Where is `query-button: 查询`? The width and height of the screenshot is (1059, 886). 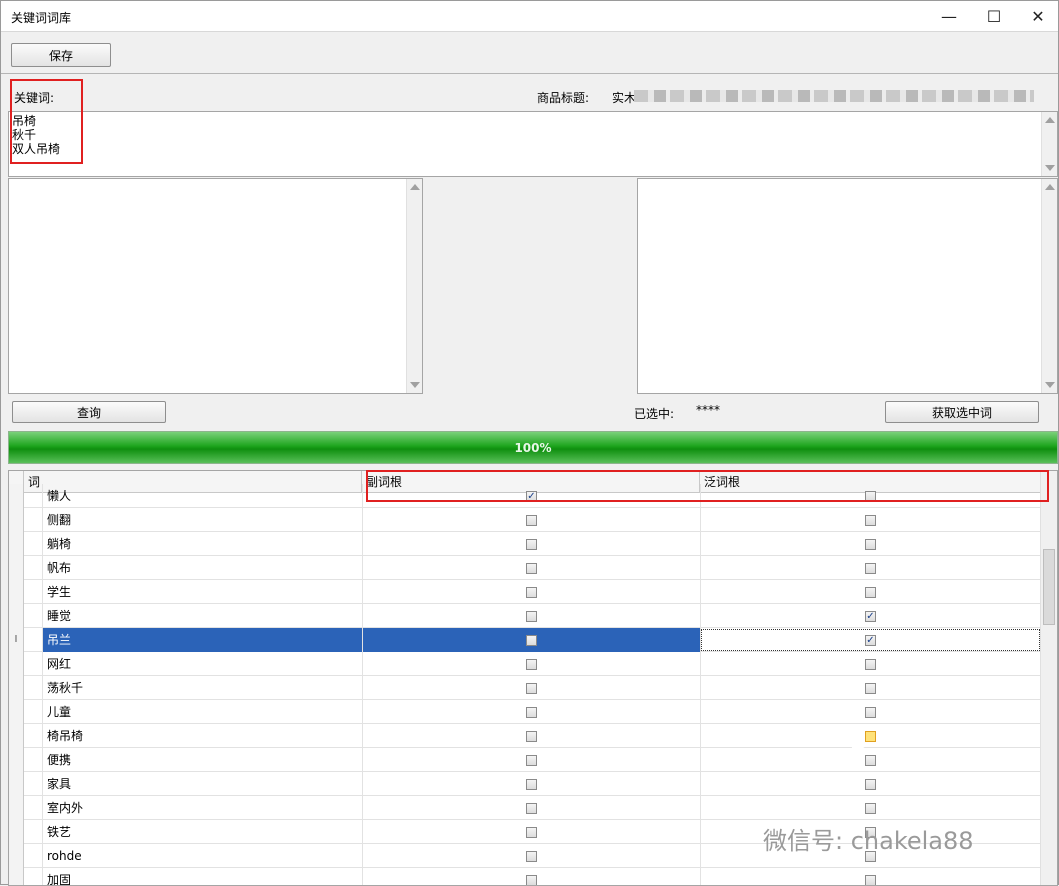
query-button: 查询 is located at coordinates (89, 412).